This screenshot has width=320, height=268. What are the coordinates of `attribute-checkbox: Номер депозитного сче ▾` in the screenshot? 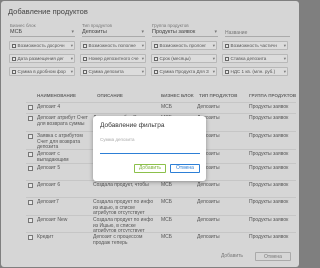 It's located at (113, 58).